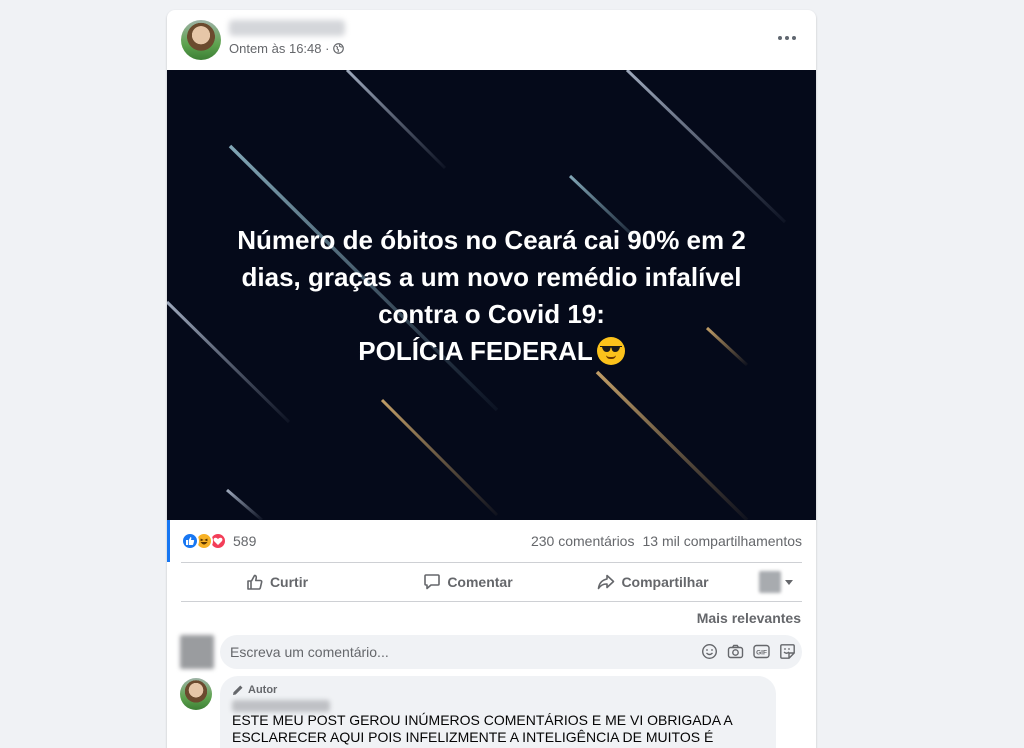 The width and height of the screenshot is (1024, 748). I want to click on engagement-counts: 230 comentários 13 mil compartilhamentos, so click(666, 541).